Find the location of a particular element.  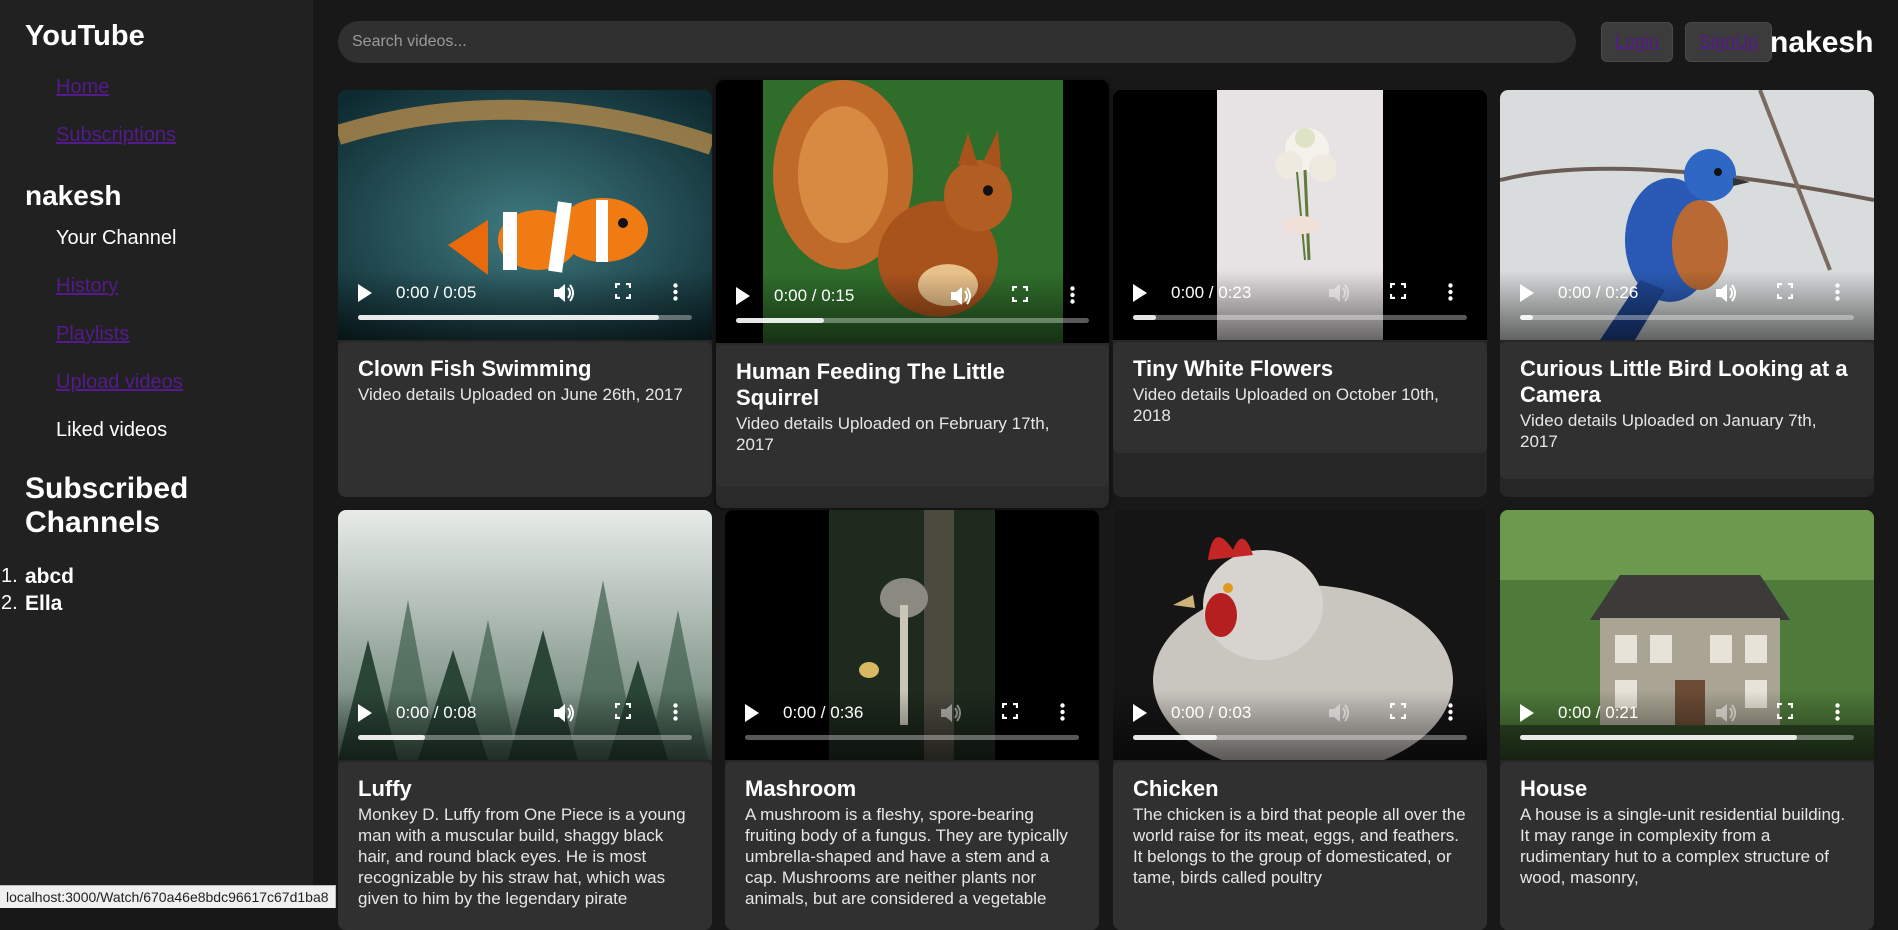

video-controls: 0:00 / 0:36 is located at coordinates (912, 725).